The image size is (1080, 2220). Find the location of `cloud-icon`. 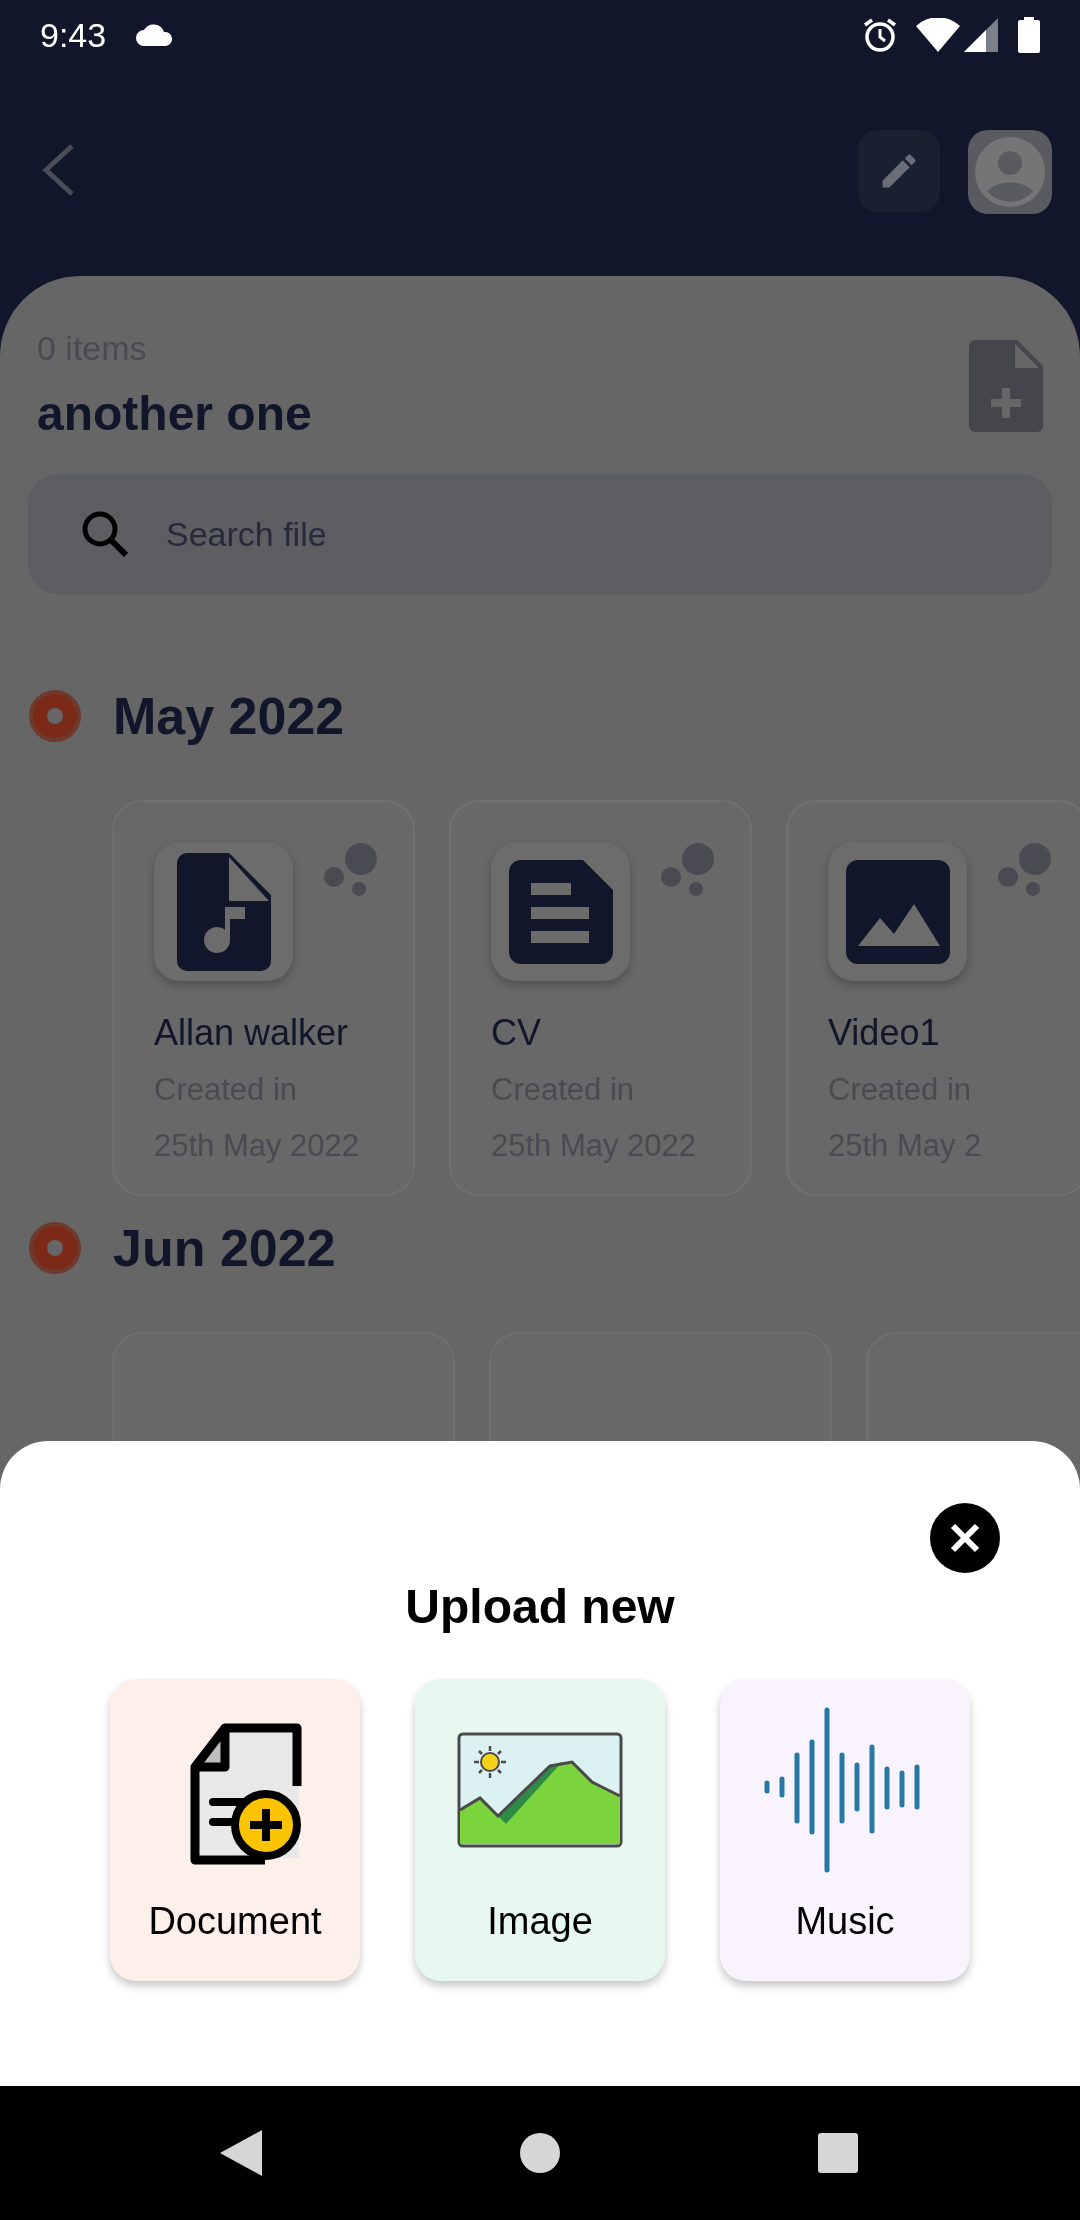

cloud-icon is located at coordinates (155, 35).